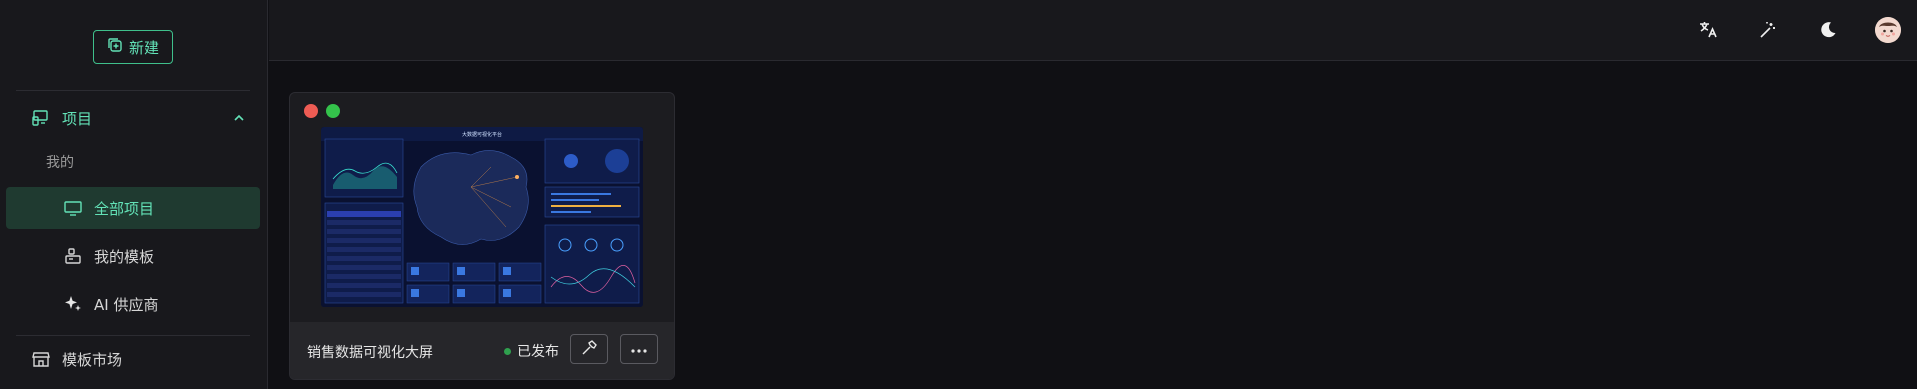 The width and height of the screenshot is (1917, 389). I want to click on edit-button, so click(589, 349).